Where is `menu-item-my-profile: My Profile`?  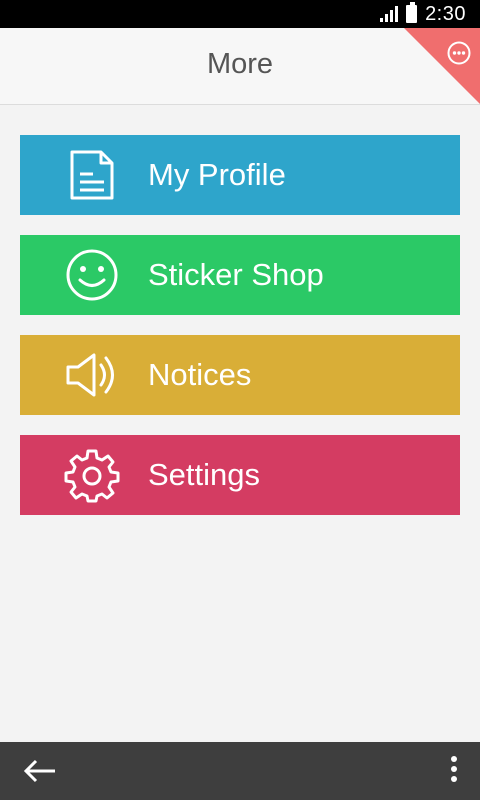 menu-item-my-profile: My Profile is located at coordinates (240, 175).